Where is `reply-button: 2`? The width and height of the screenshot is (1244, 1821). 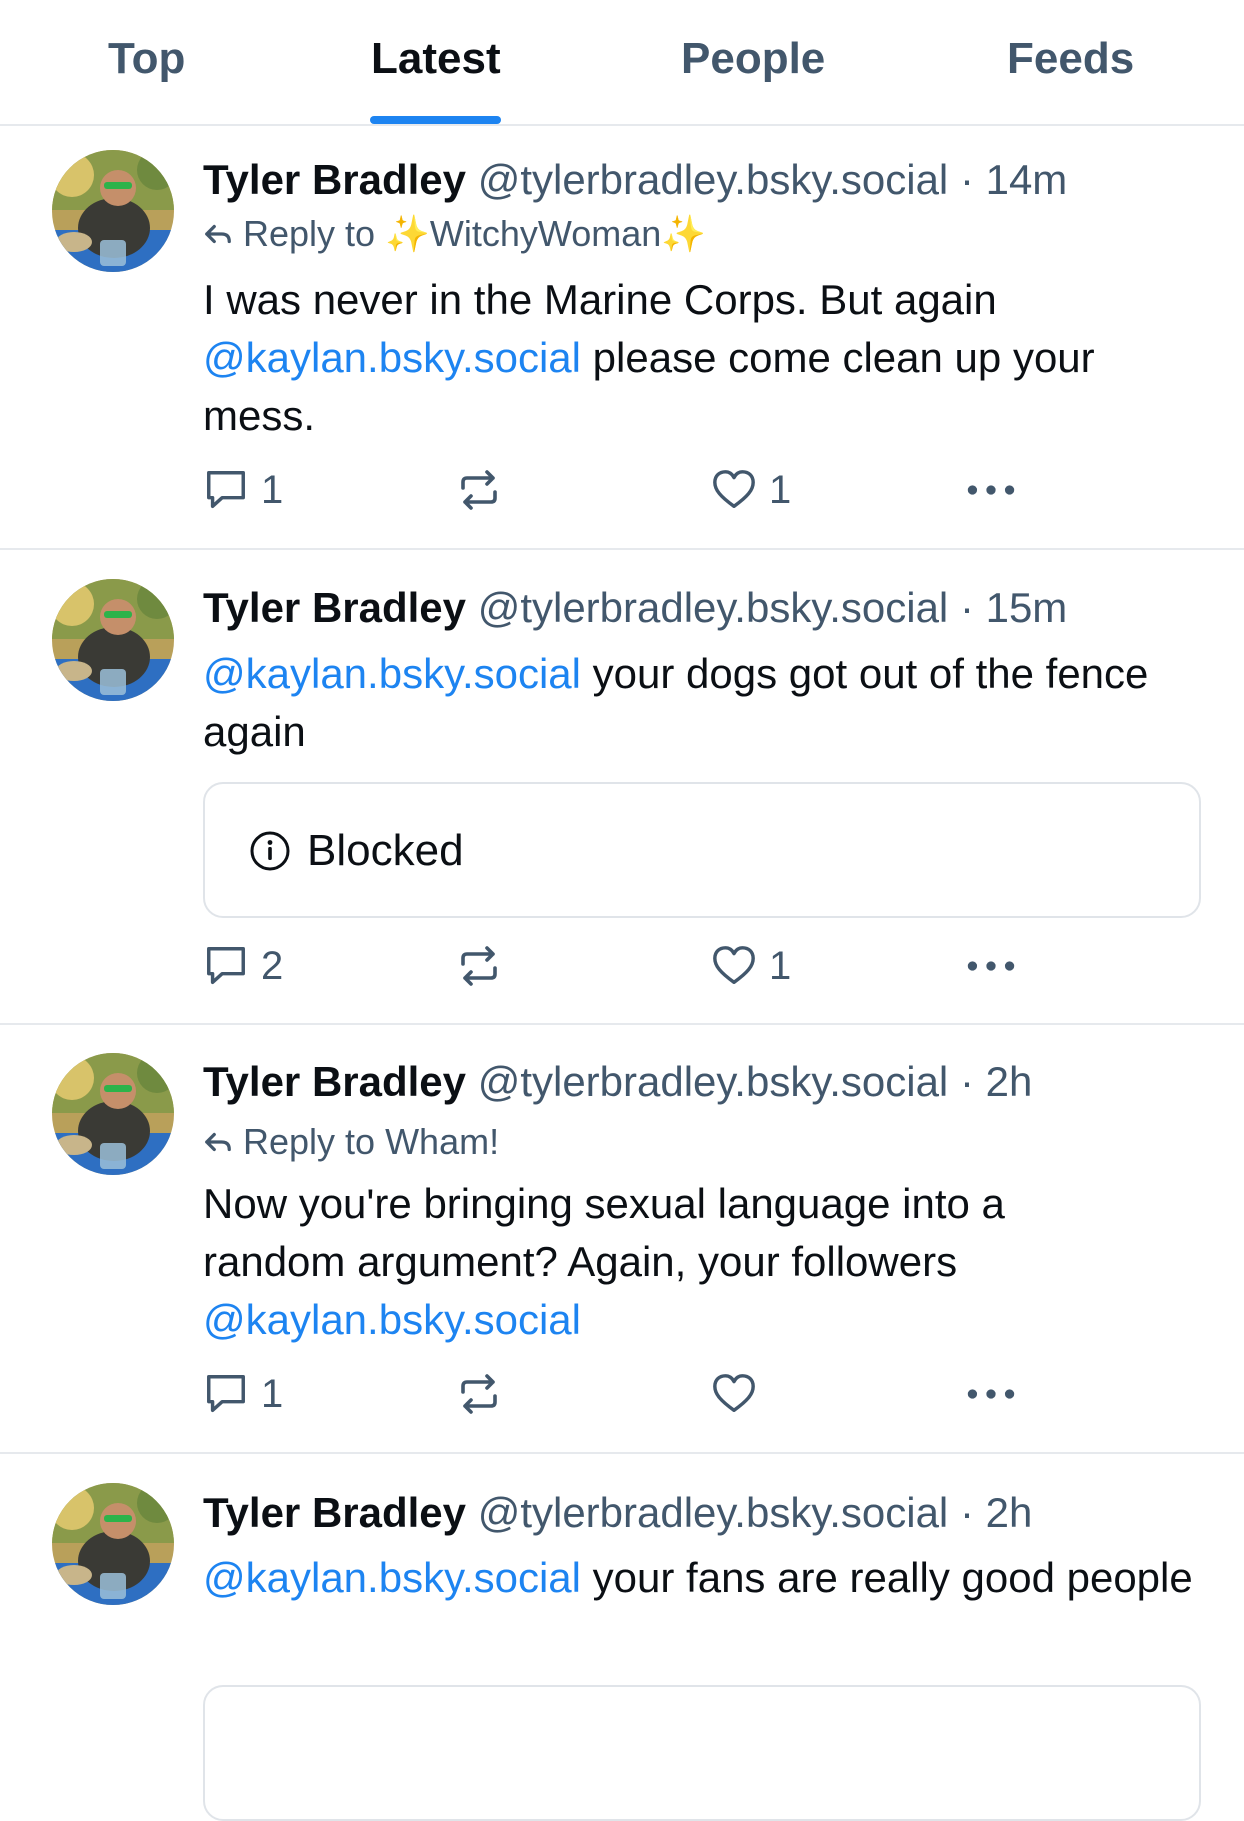 reply-button: 2 is located at coordinates (243, 966).